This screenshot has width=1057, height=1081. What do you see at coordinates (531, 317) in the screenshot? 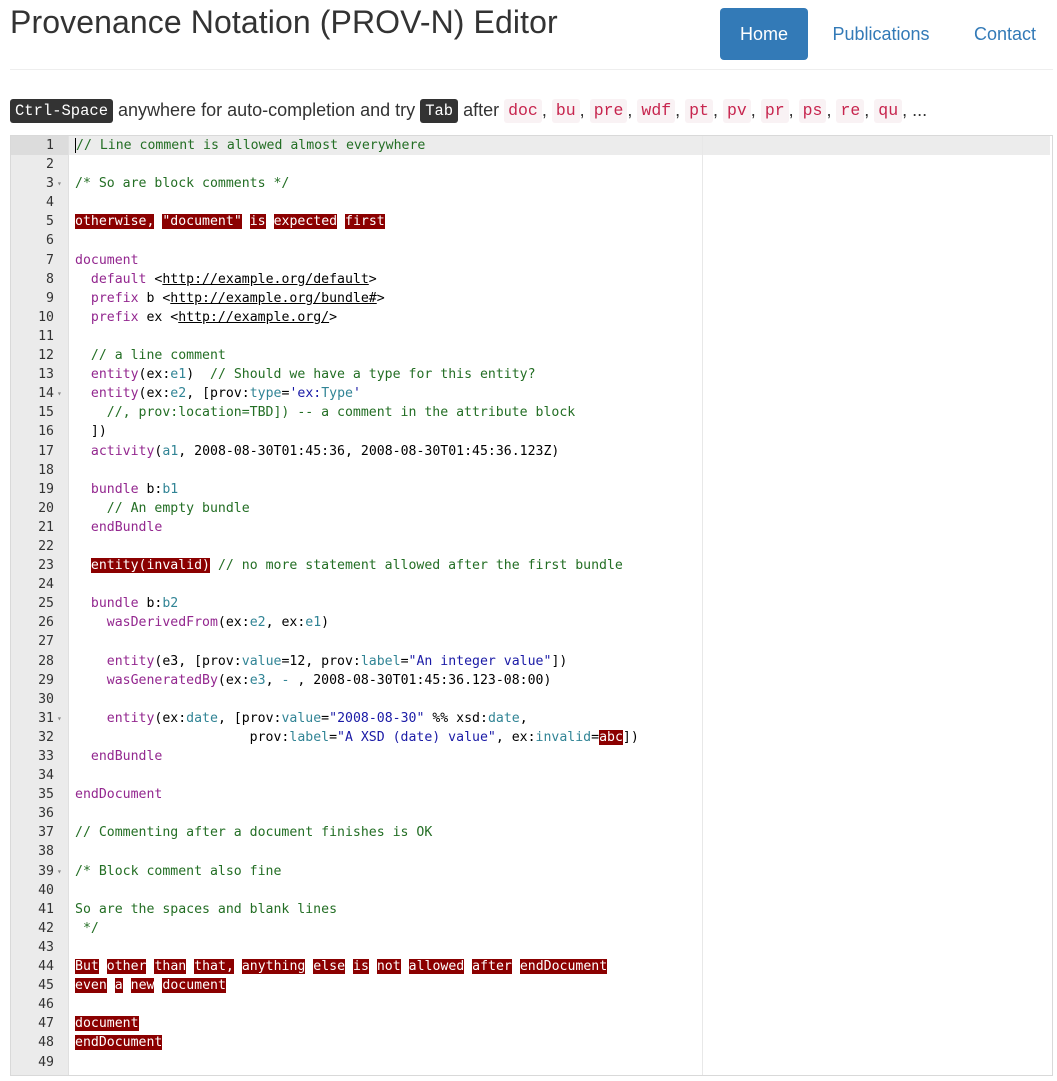
I see `code-line: 10 prefix ex <http://example.org/>` at bounding box center [531, 317].